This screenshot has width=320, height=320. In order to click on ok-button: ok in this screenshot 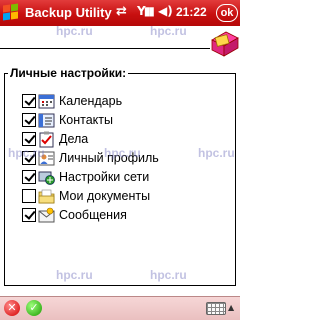, I will do `click(227, 13)`.